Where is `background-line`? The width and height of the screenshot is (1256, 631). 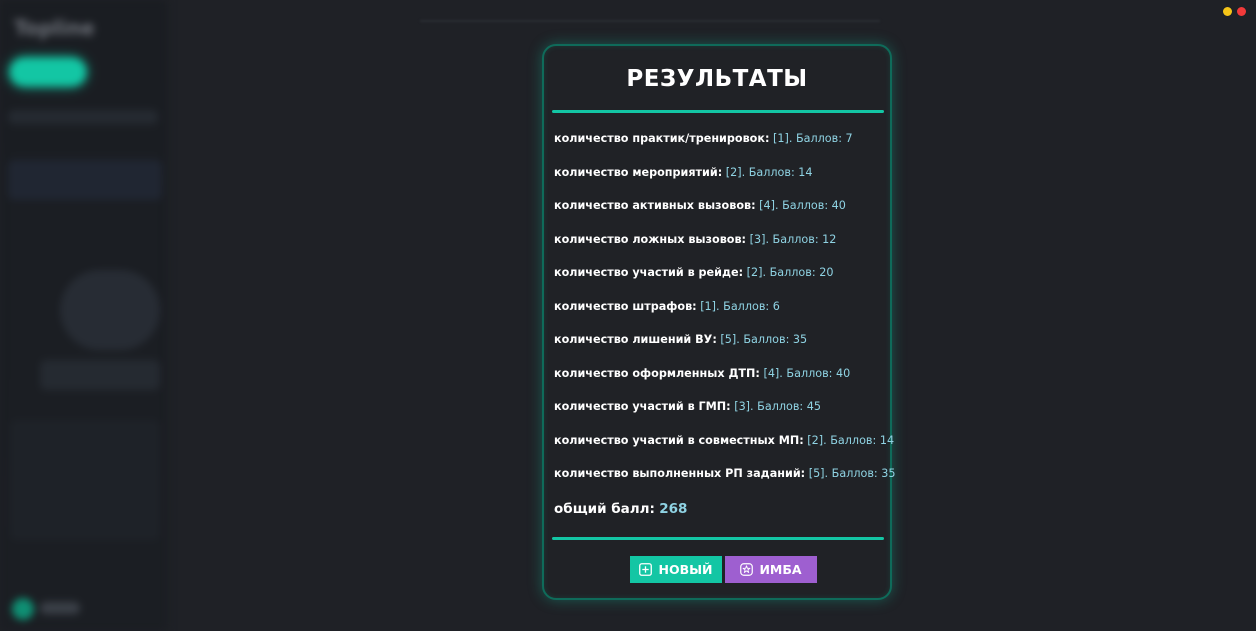
background-line is located at coordinates (650, 21).